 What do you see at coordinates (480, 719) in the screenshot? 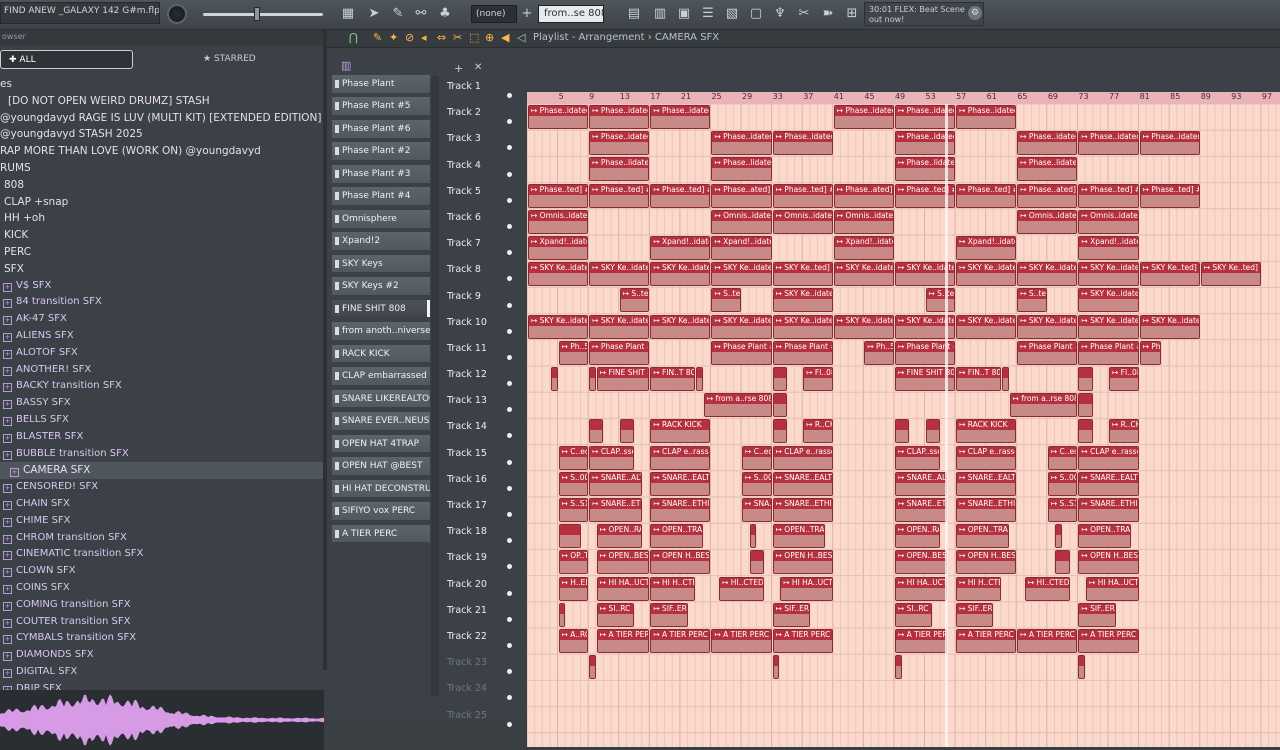
I see `track-header: Track 25` at bounding box center [480, 719].